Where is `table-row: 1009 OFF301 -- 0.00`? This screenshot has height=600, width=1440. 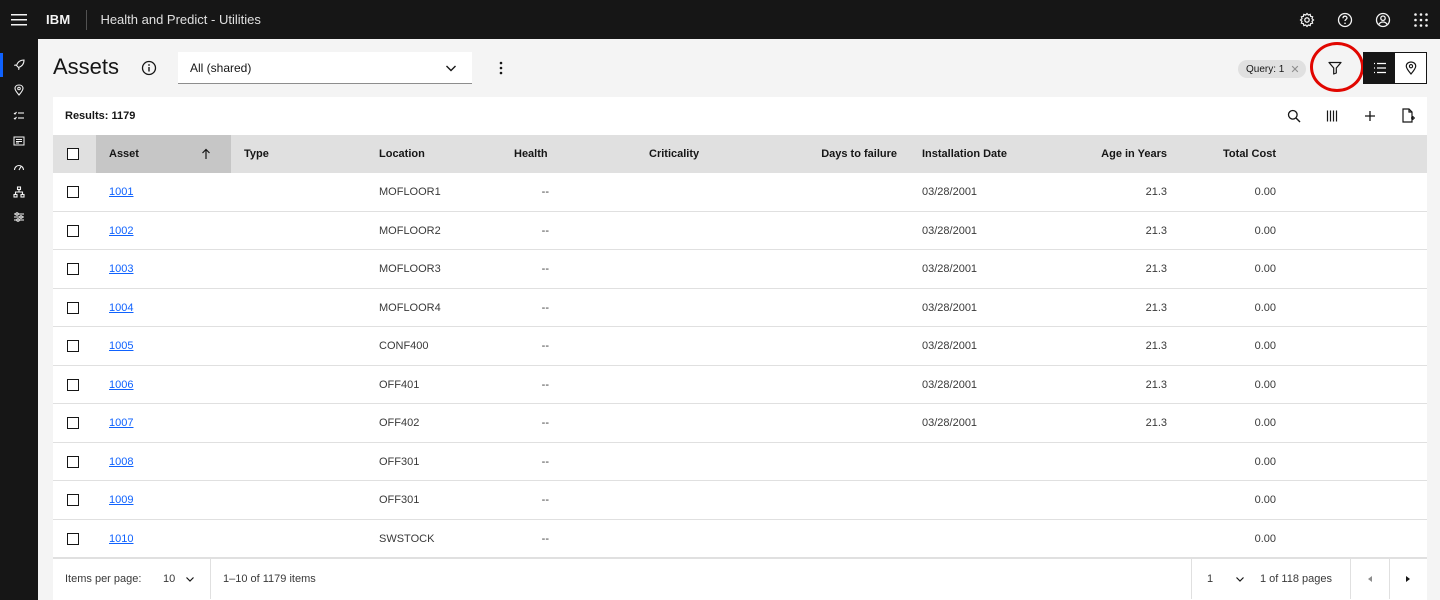 table-row: 1009 OFF301 -- 0.00 is located at coordinates (740, 500).